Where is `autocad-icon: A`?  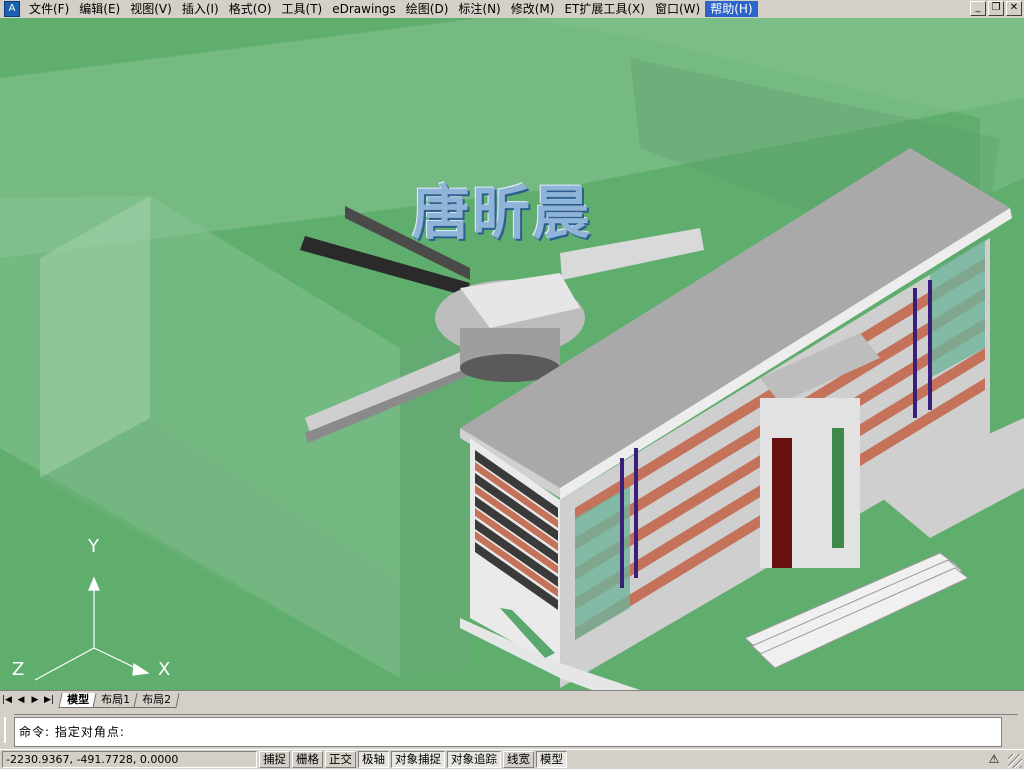
autocad-icon: A is located at coordinates (12, 9).